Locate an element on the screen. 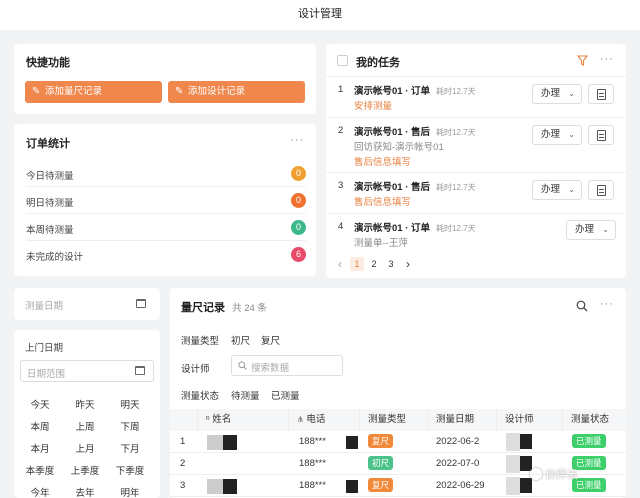 This screenshot has width=640, height=498. col-phone: ⋔ 电话 is located at coordinates (324, 420).